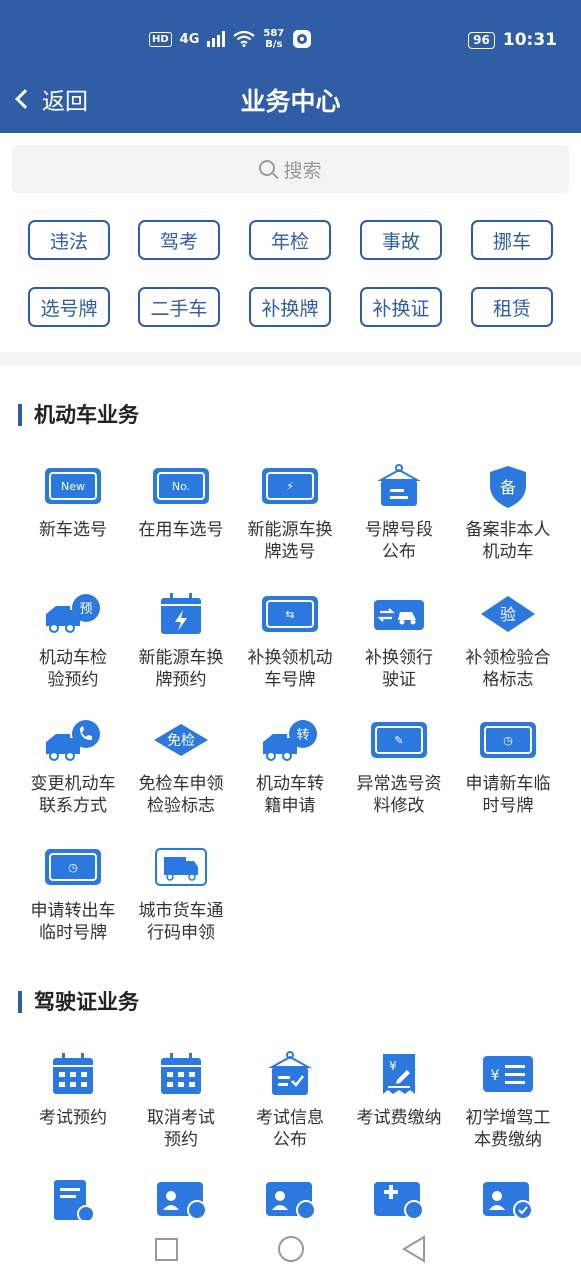 This screenshot has width=581, height=1280. I want to click on calendar-icon, so click(73, 1073).